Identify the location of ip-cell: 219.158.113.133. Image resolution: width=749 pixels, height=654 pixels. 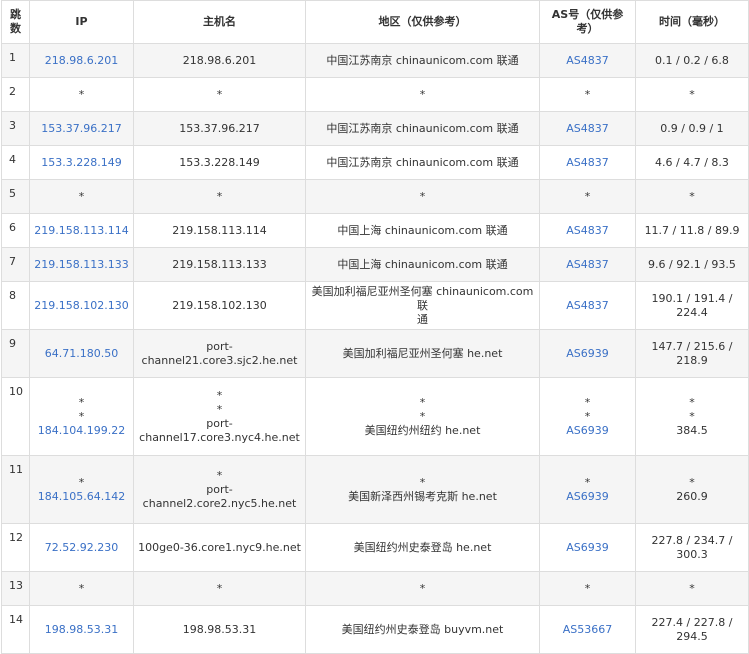
(81, 264).